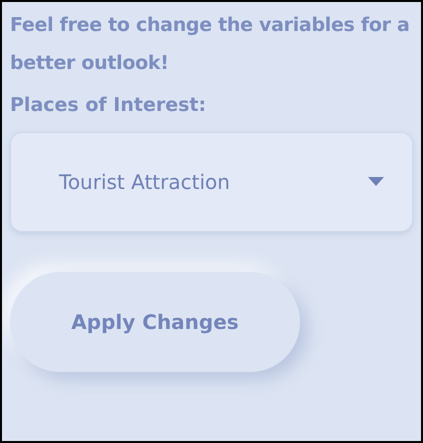 The image size is (423, 443). Describe the element at coordinates (210, 44) in the screenshot. I see `intro-text: Feel free to change the variables for a better outlook!` at that location.